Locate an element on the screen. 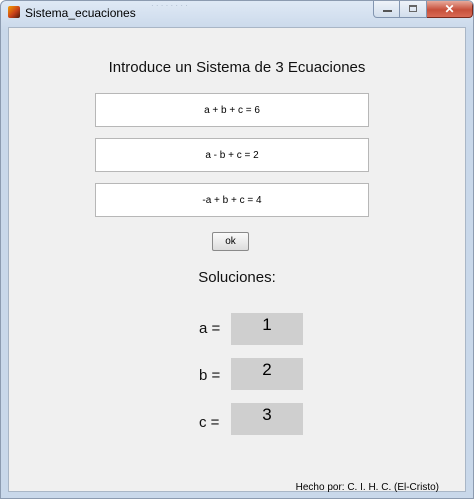  solution-b-label: b = is located at coordinates (210, 375).